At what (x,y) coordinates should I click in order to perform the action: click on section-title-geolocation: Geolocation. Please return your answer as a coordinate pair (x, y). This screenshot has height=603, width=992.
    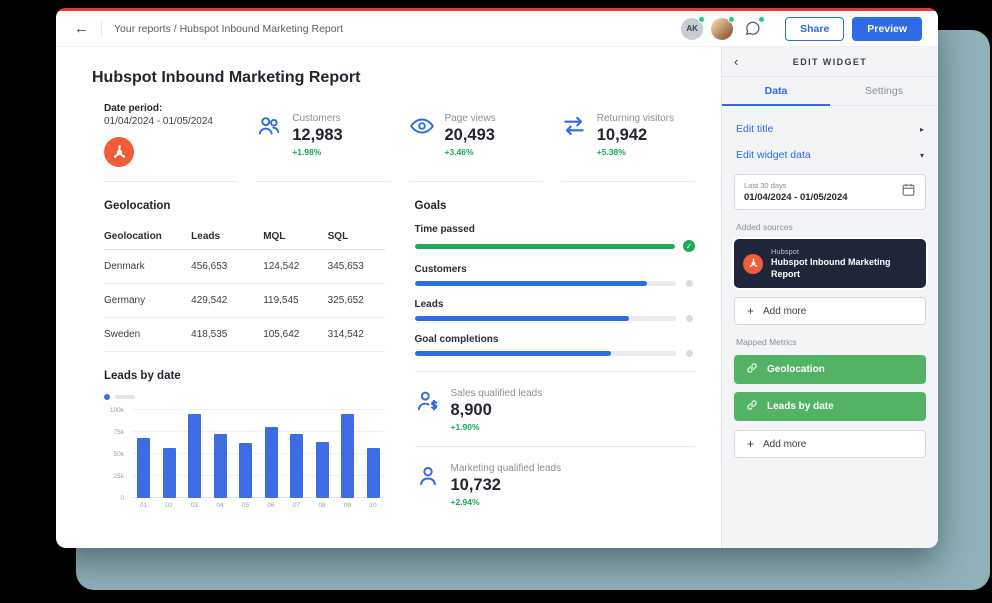
    Looking at the image, I should click on (137, 206).